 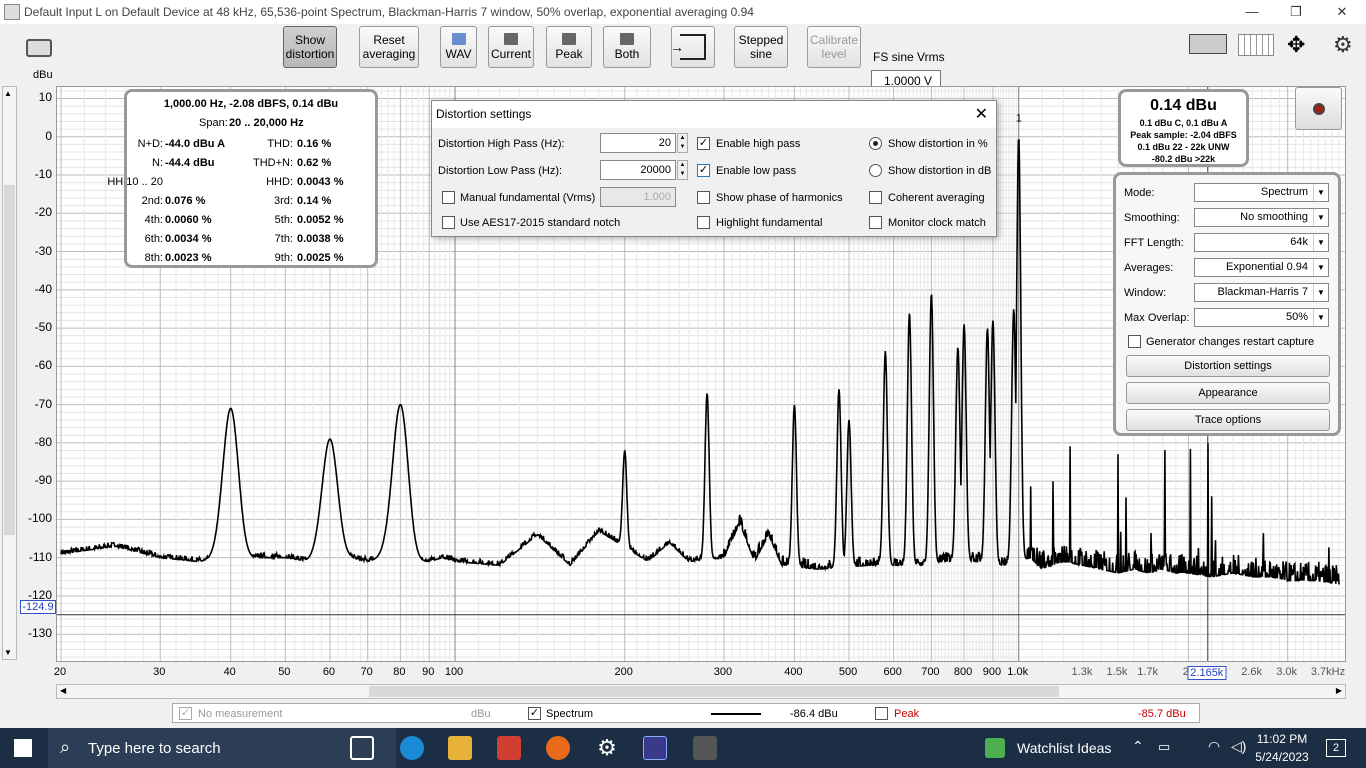 I want to click on volume-icon: ◁), so click(x=1238, y=746).